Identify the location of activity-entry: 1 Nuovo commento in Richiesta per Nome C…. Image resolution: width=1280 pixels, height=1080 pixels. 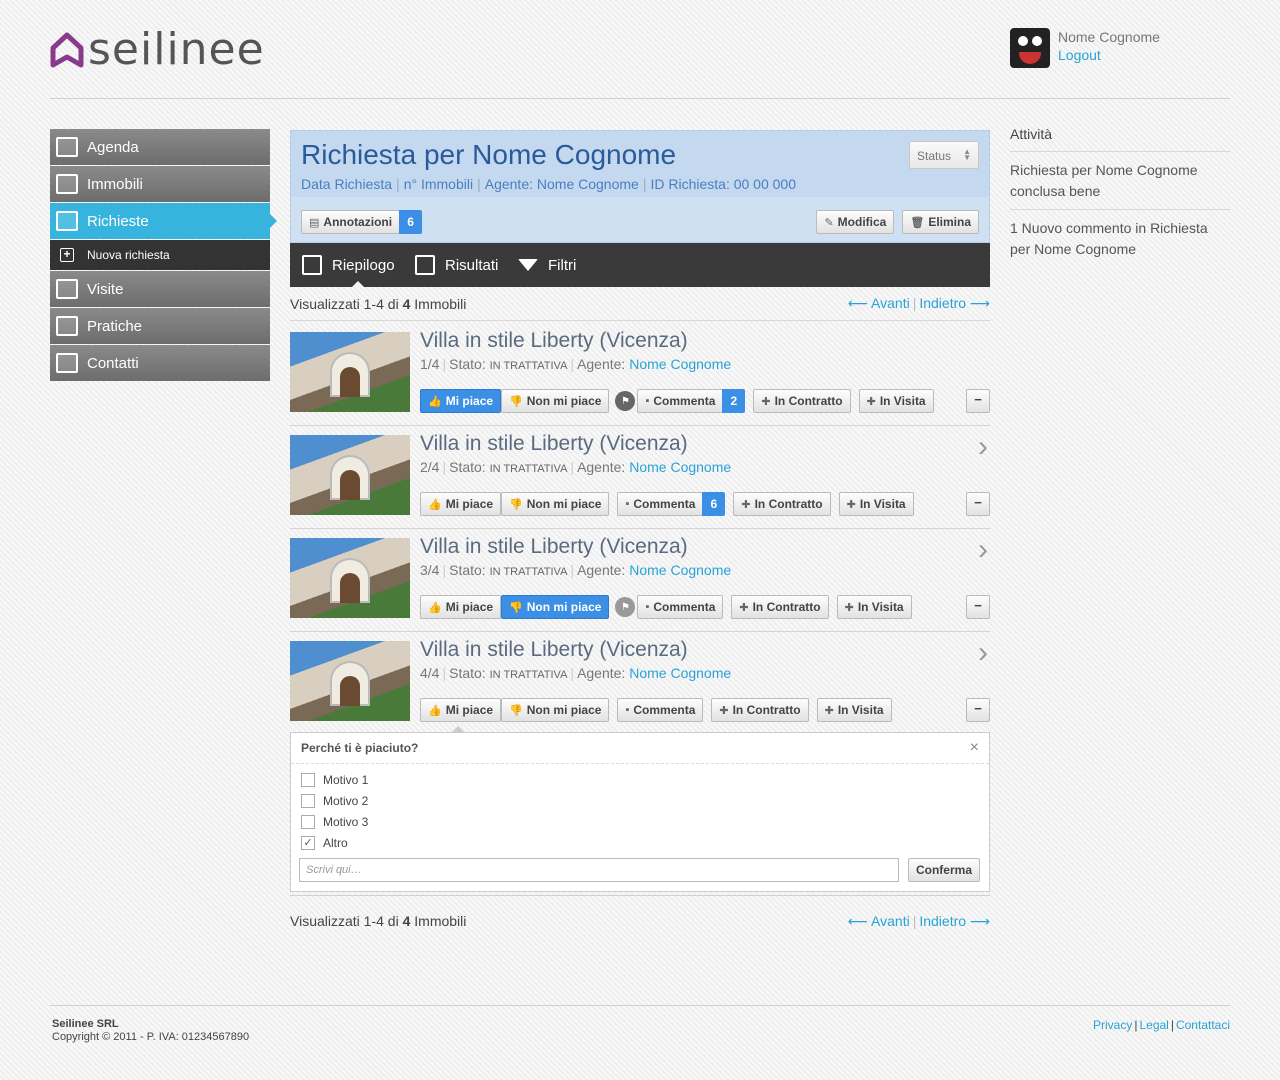
(1120, 238).